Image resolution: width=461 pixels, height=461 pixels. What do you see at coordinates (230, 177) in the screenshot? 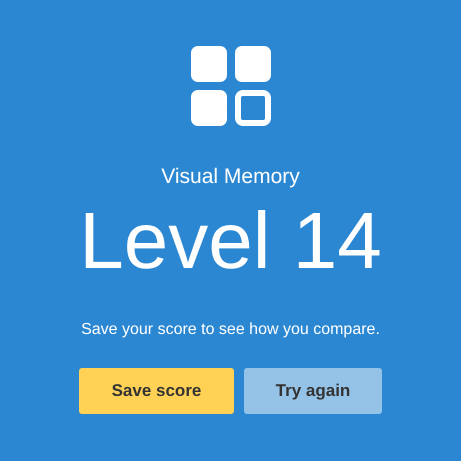
I see `game-title: Visual Memory` at bounding box center [230, 177].